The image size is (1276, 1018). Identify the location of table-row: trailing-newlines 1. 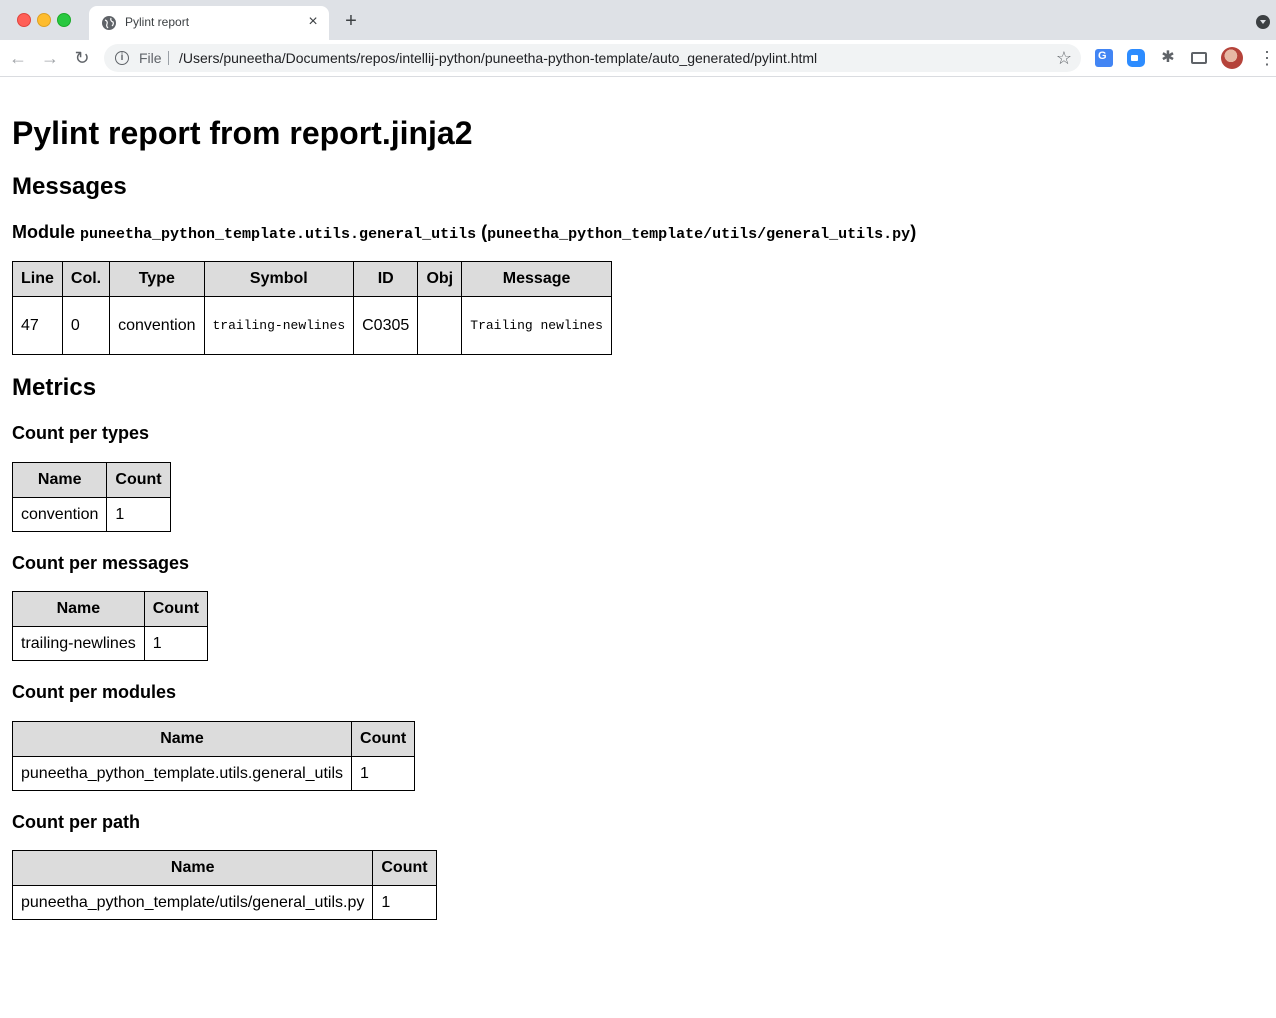
(110, 643).